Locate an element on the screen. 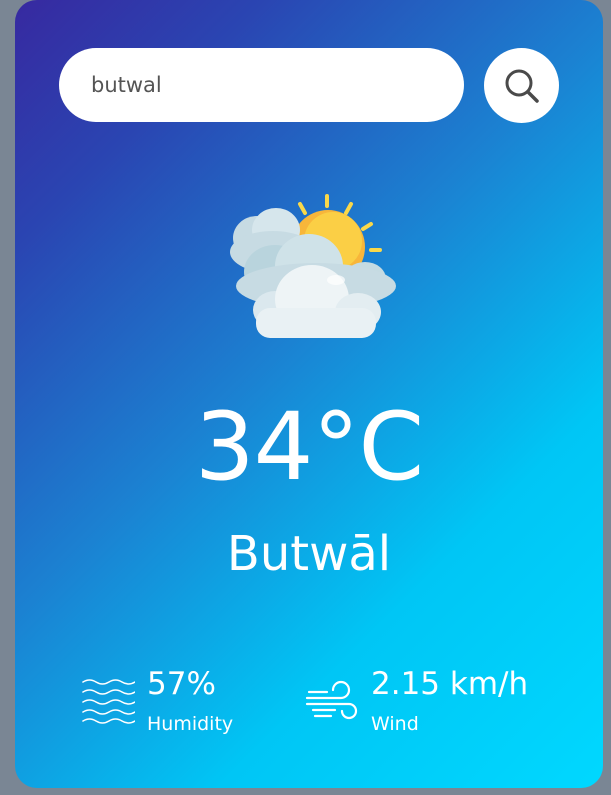 Image resolution: width=611 pixels, height=795 pixels. partly-cloudy-icon is located at coordinates (313, 266).